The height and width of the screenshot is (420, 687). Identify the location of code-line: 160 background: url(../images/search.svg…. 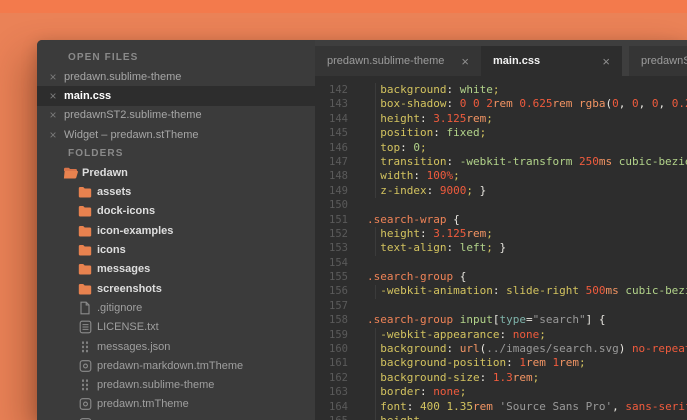
(501, 349).